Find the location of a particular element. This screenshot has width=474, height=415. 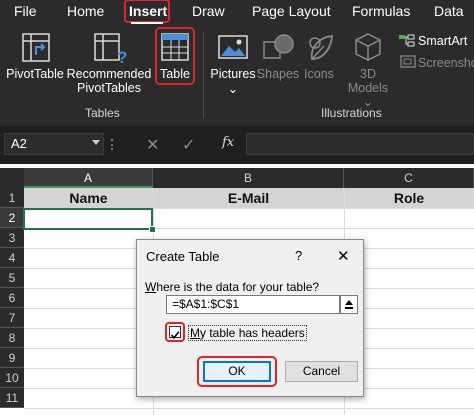

recommended-label-line2: PivotTables is located at coordinates (109, 88).